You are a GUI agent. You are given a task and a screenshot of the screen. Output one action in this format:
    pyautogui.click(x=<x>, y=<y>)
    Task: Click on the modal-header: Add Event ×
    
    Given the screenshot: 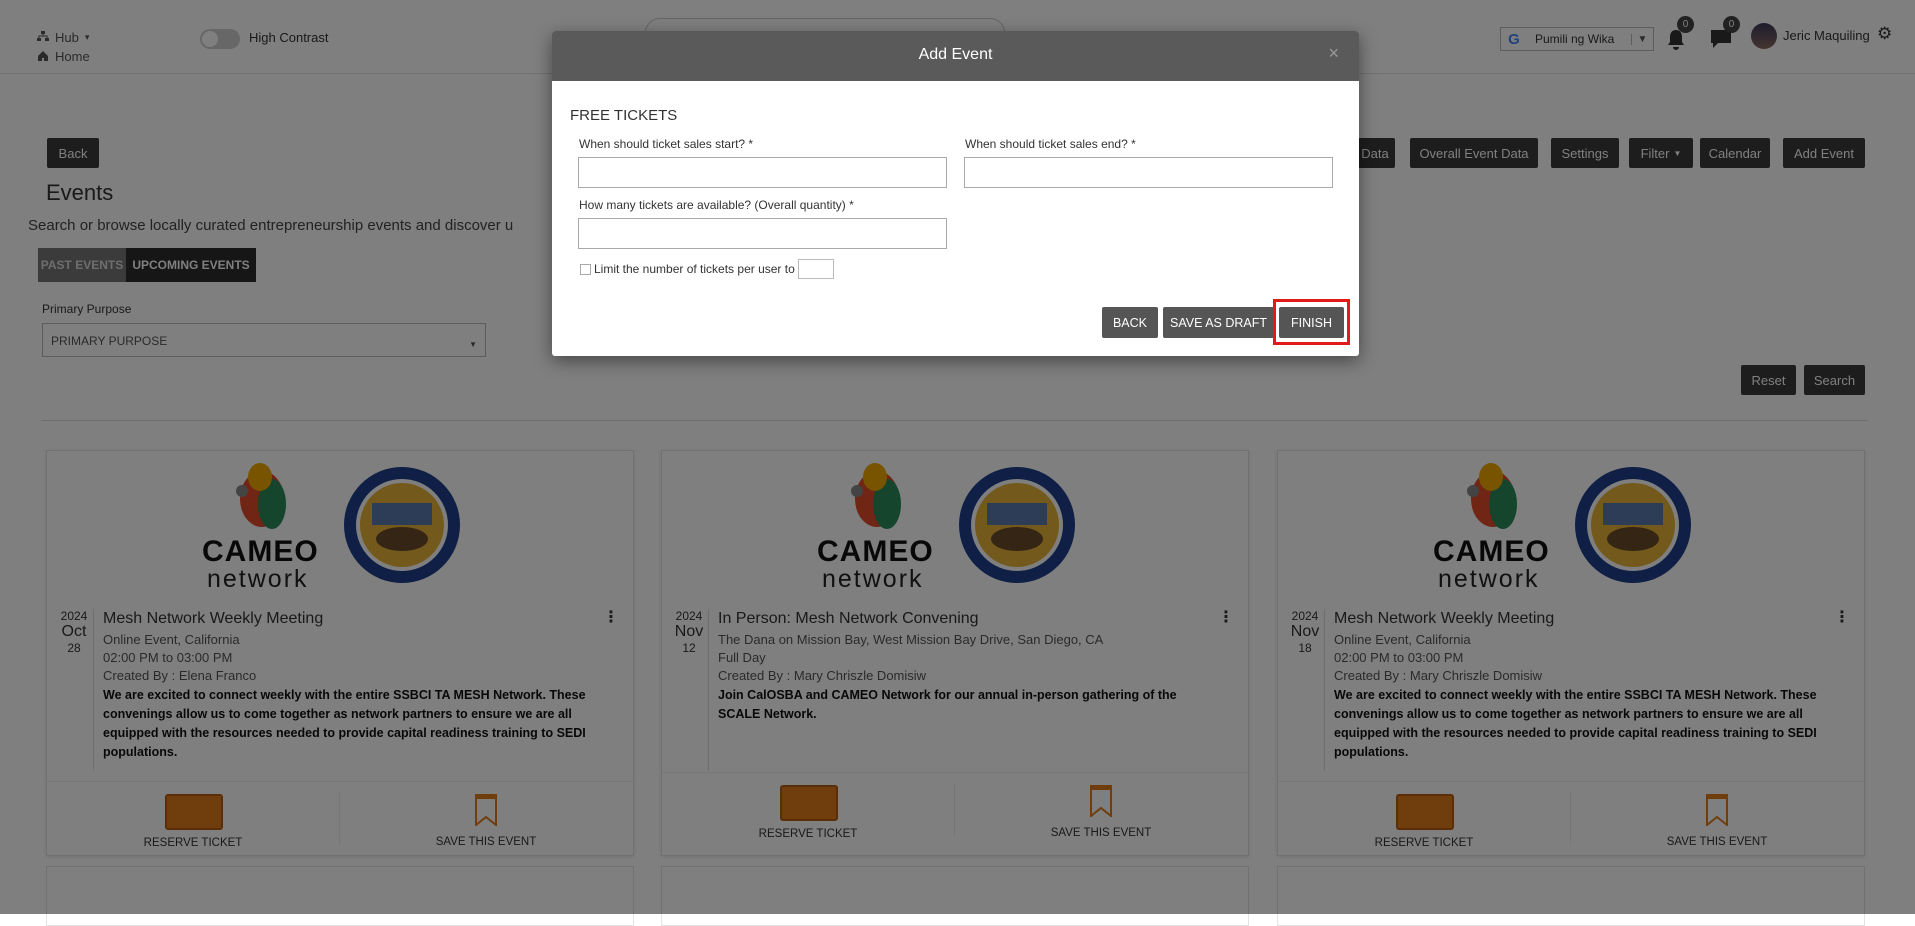 What is the action you would take?
    pyautogui.click(x=955, y=56)
    